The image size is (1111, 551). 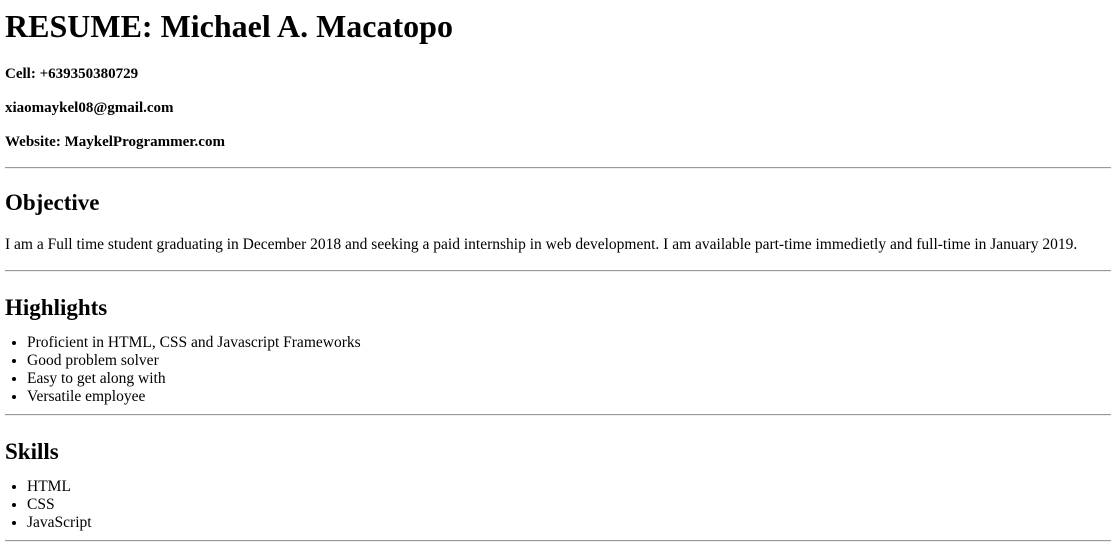 I want to click on list-item: Easy to get along with, so click(x=566, y=379).